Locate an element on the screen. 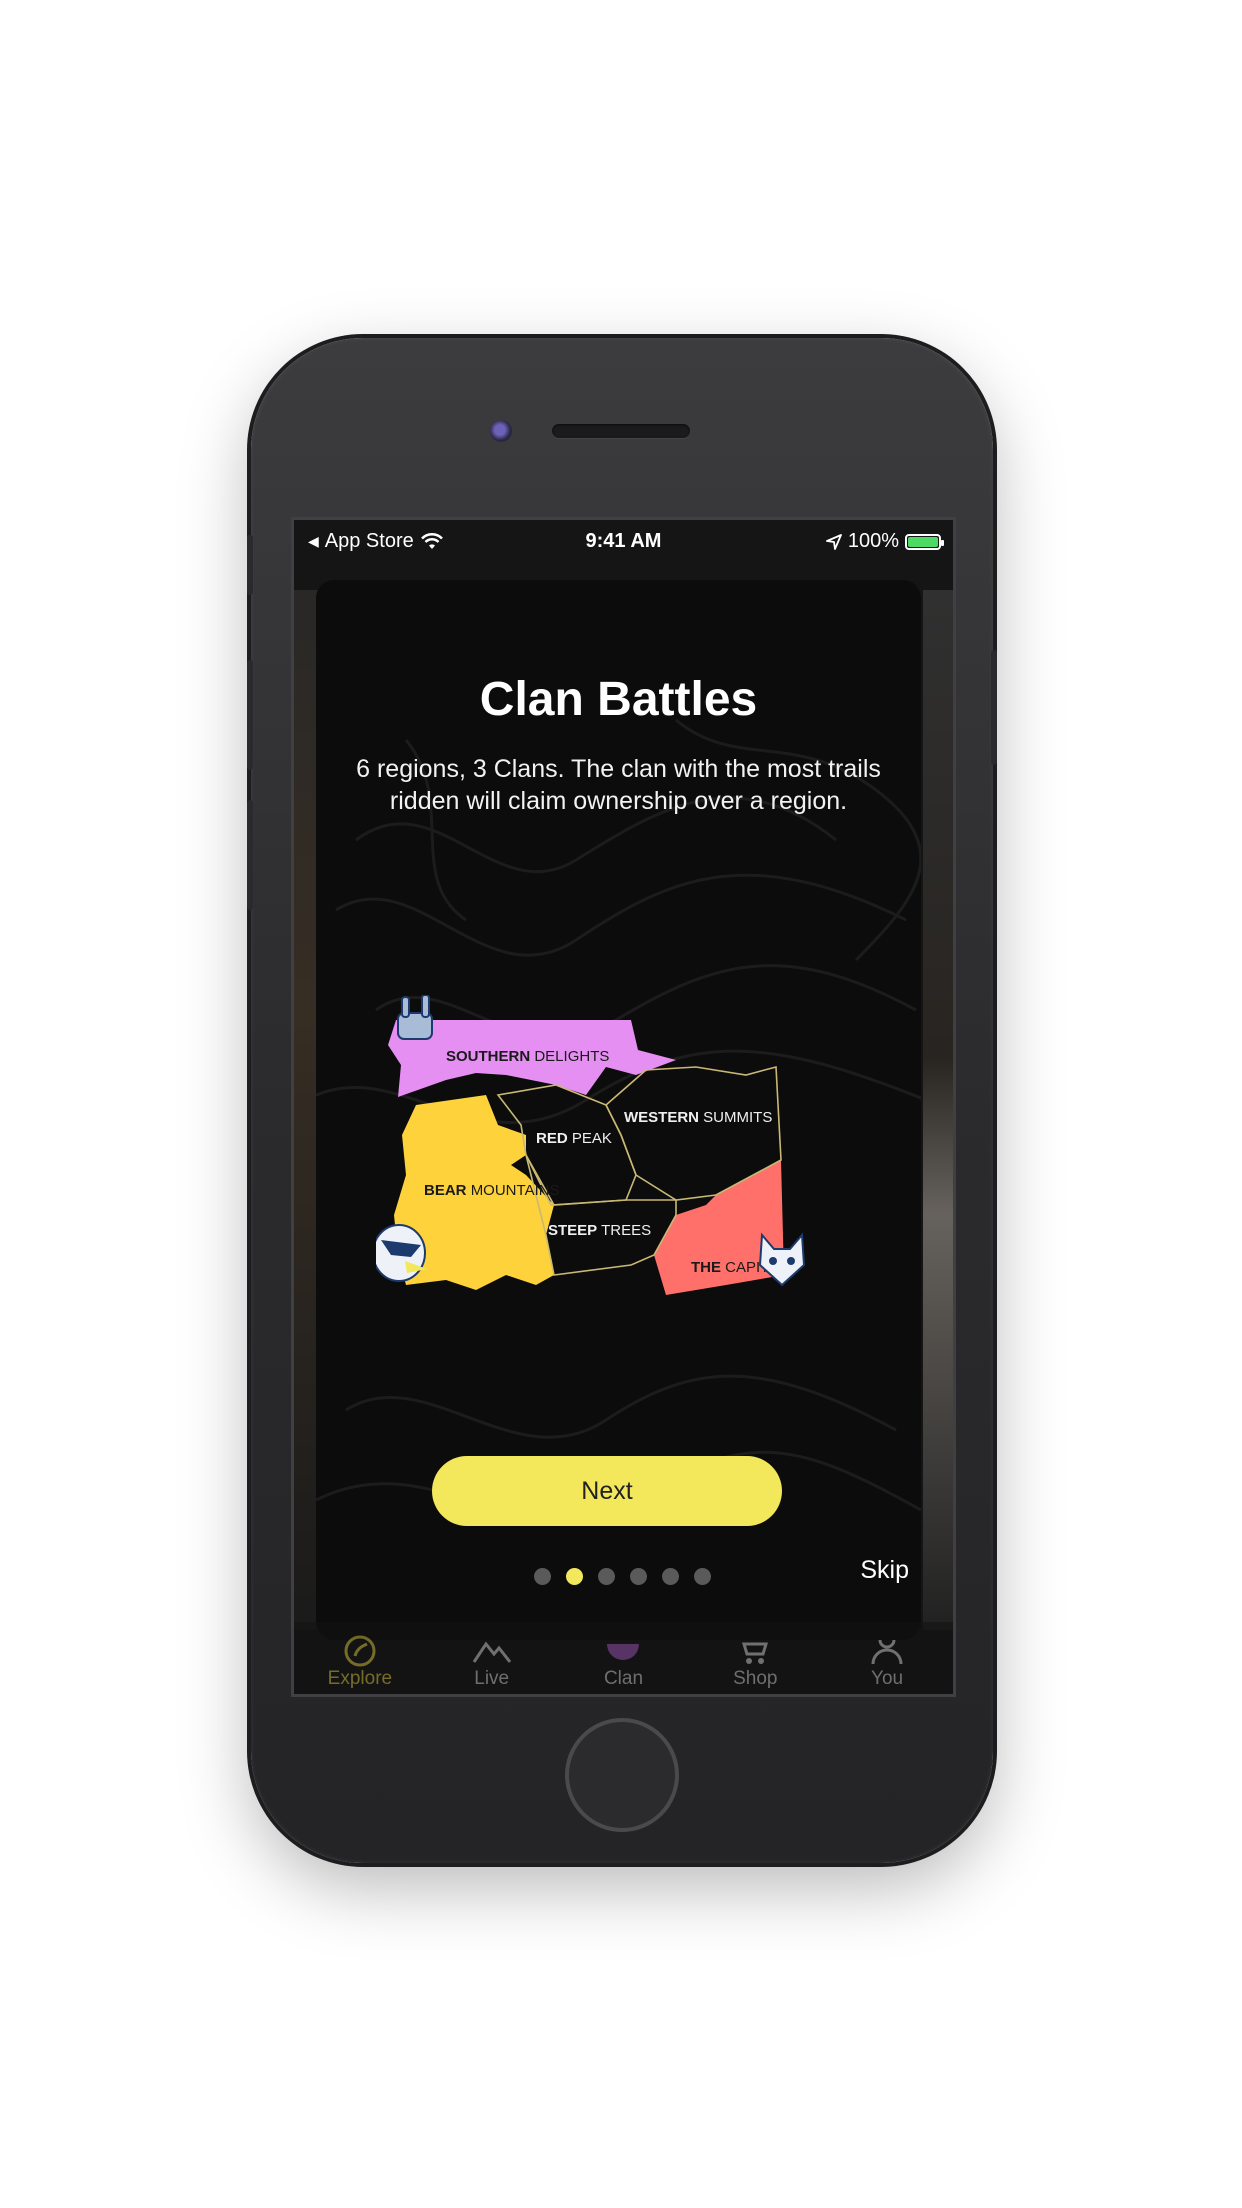 The width and height of the screenshot is (1242, 2208). battery-icon is located at coordinates (924, 541).